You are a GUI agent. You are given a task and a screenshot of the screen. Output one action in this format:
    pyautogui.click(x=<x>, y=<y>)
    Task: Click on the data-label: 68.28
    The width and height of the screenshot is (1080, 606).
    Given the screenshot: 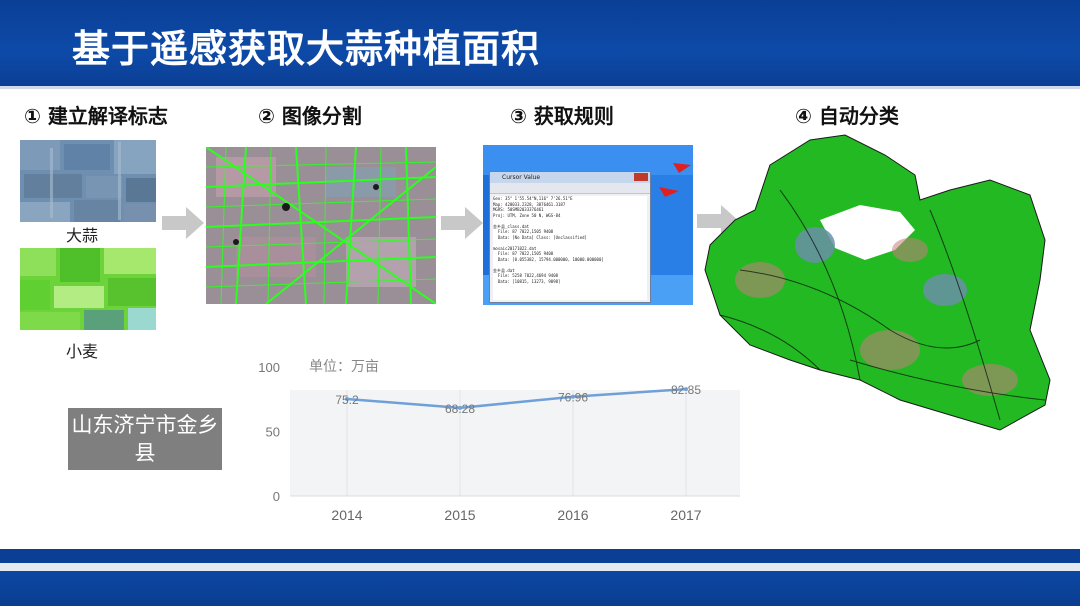 What is the action you would take?
    pyautogui.click(x=460, y=409)
    